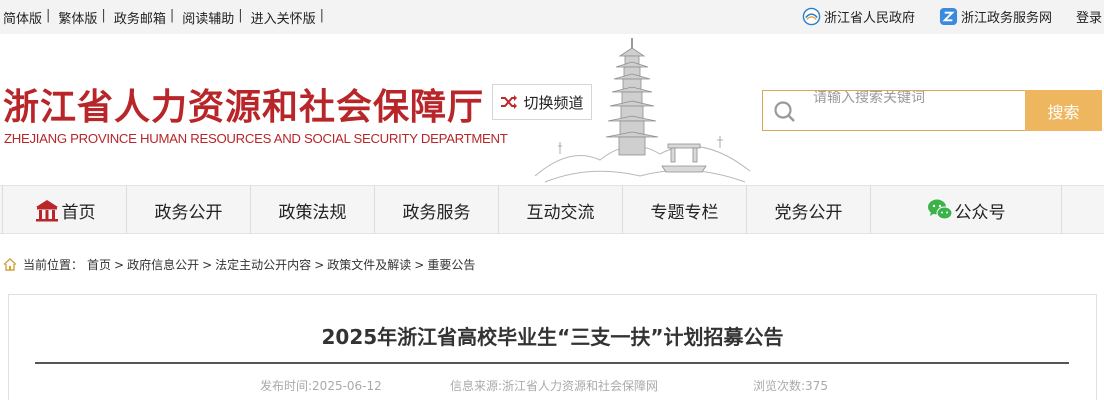 This screenshot has height=400, width=1104. I want to click on nav-interaction: 互动交流, so click(561, 210).